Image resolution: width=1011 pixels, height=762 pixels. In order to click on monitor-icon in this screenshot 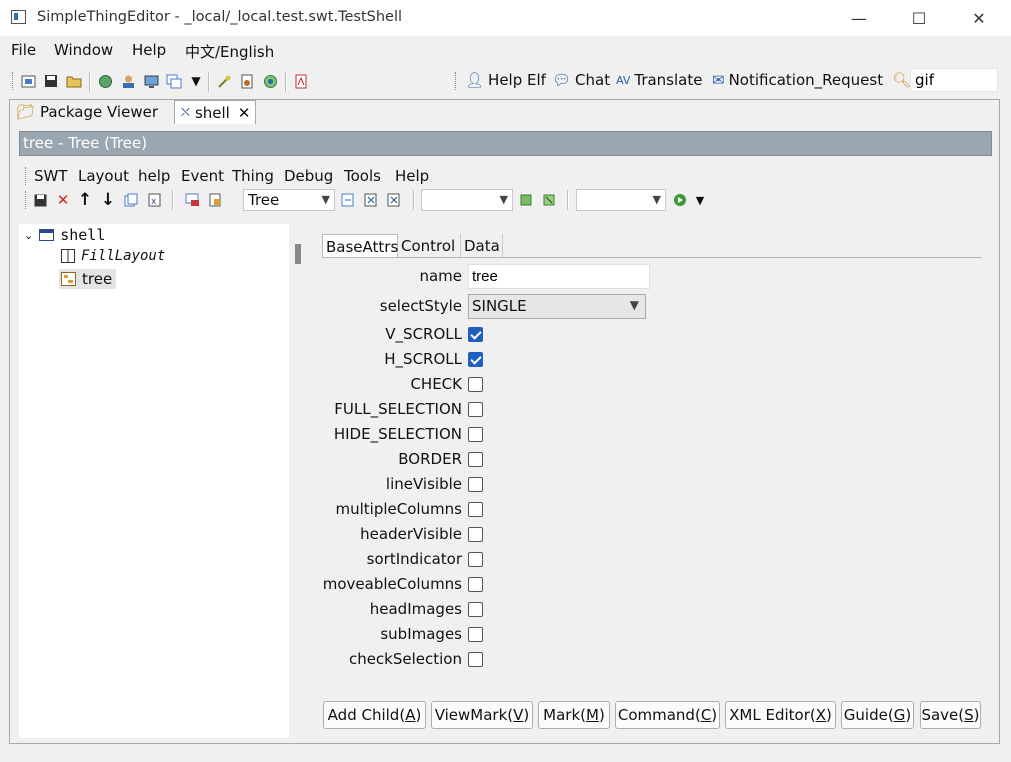, I will do `click(151, 81)`.